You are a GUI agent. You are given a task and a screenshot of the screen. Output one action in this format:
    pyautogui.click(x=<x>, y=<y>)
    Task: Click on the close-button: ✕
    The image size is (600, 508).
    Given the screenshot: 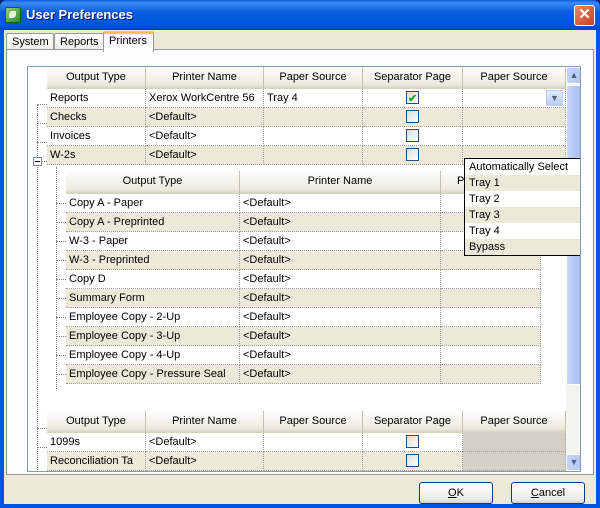 What is the action you would take?
    pyautogui.click(x=584, y=15)
    